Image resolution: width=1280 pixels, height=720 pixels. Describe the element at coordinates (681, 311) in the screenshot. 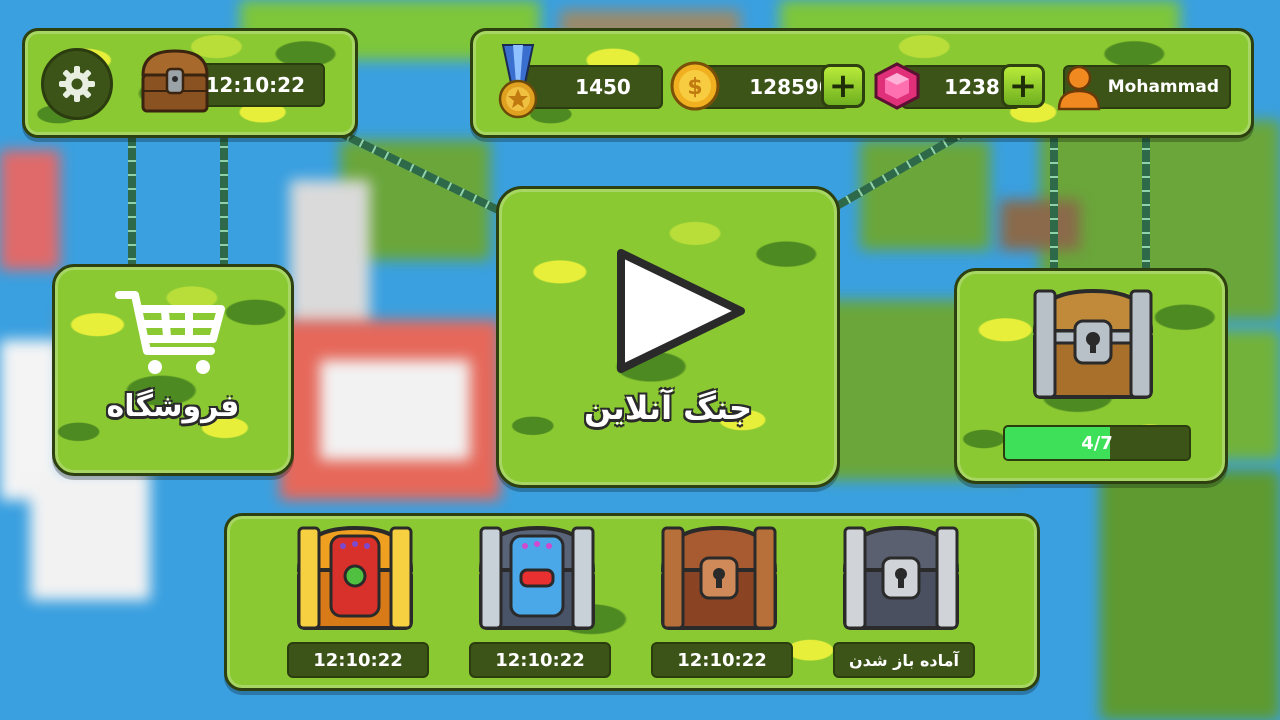

I see `play-icon` at that location.